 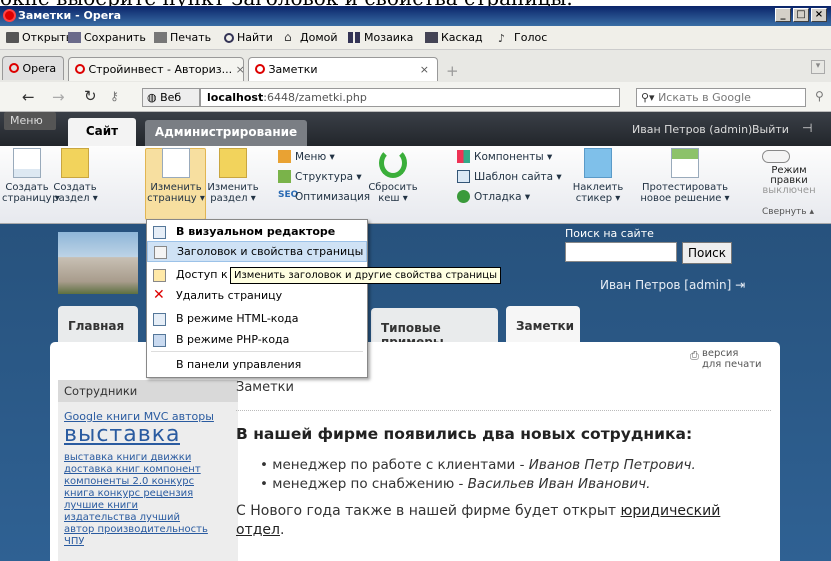 I want to click on edit-section-button: Изменить раздел ▾, so click(x=233, y=176).